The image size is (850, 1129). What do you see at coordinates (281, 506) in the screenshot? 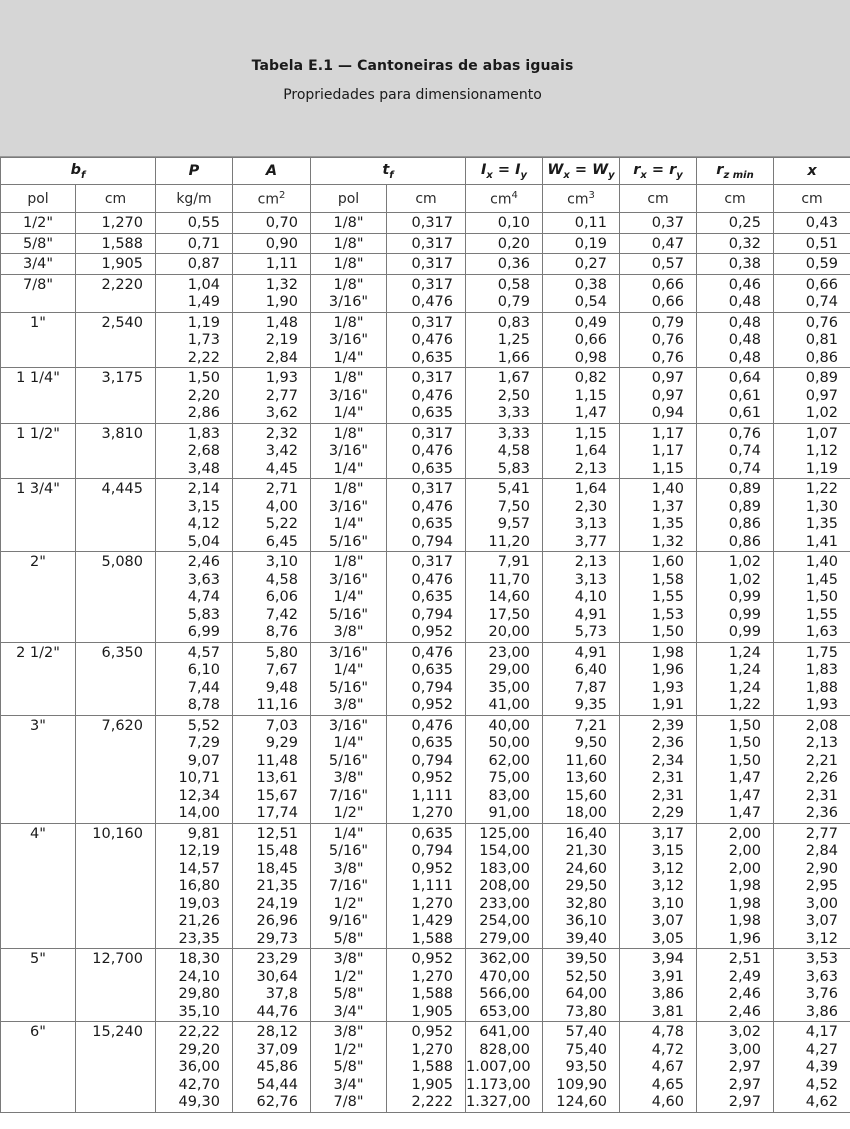
I see `a-value: 4,00` at bounding box center [281, 506].